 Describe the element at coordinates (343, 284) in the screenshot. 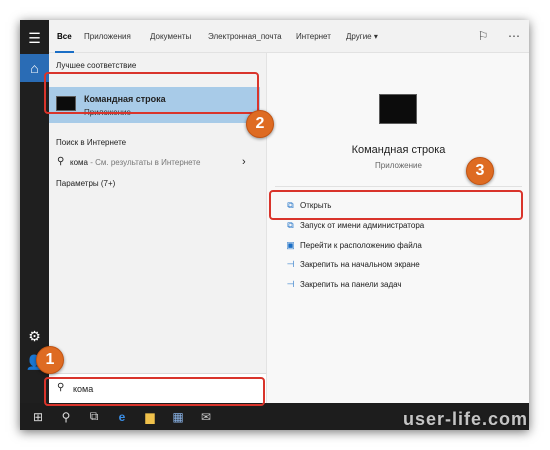

I see `action-pin-taskbar: ⊣ Закрепить на панели задач` at that location.